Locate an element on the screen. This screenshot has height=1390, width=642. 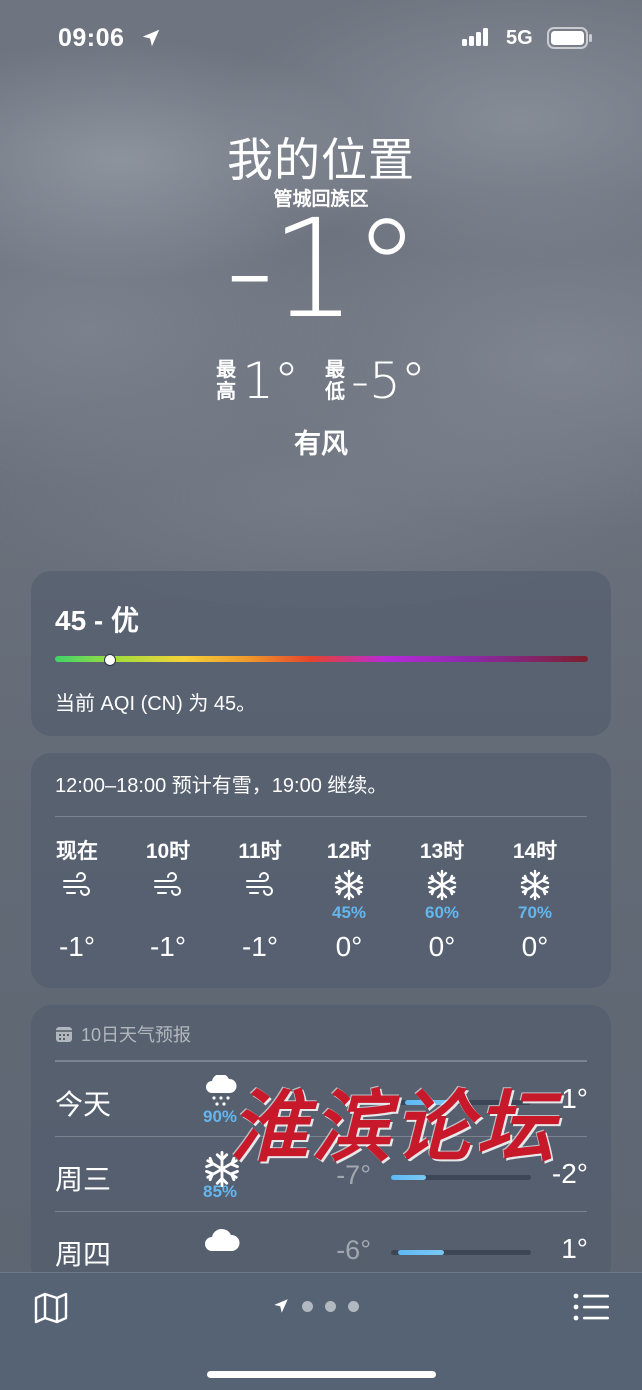
home-indicator is located at coordinates (321, 1374).